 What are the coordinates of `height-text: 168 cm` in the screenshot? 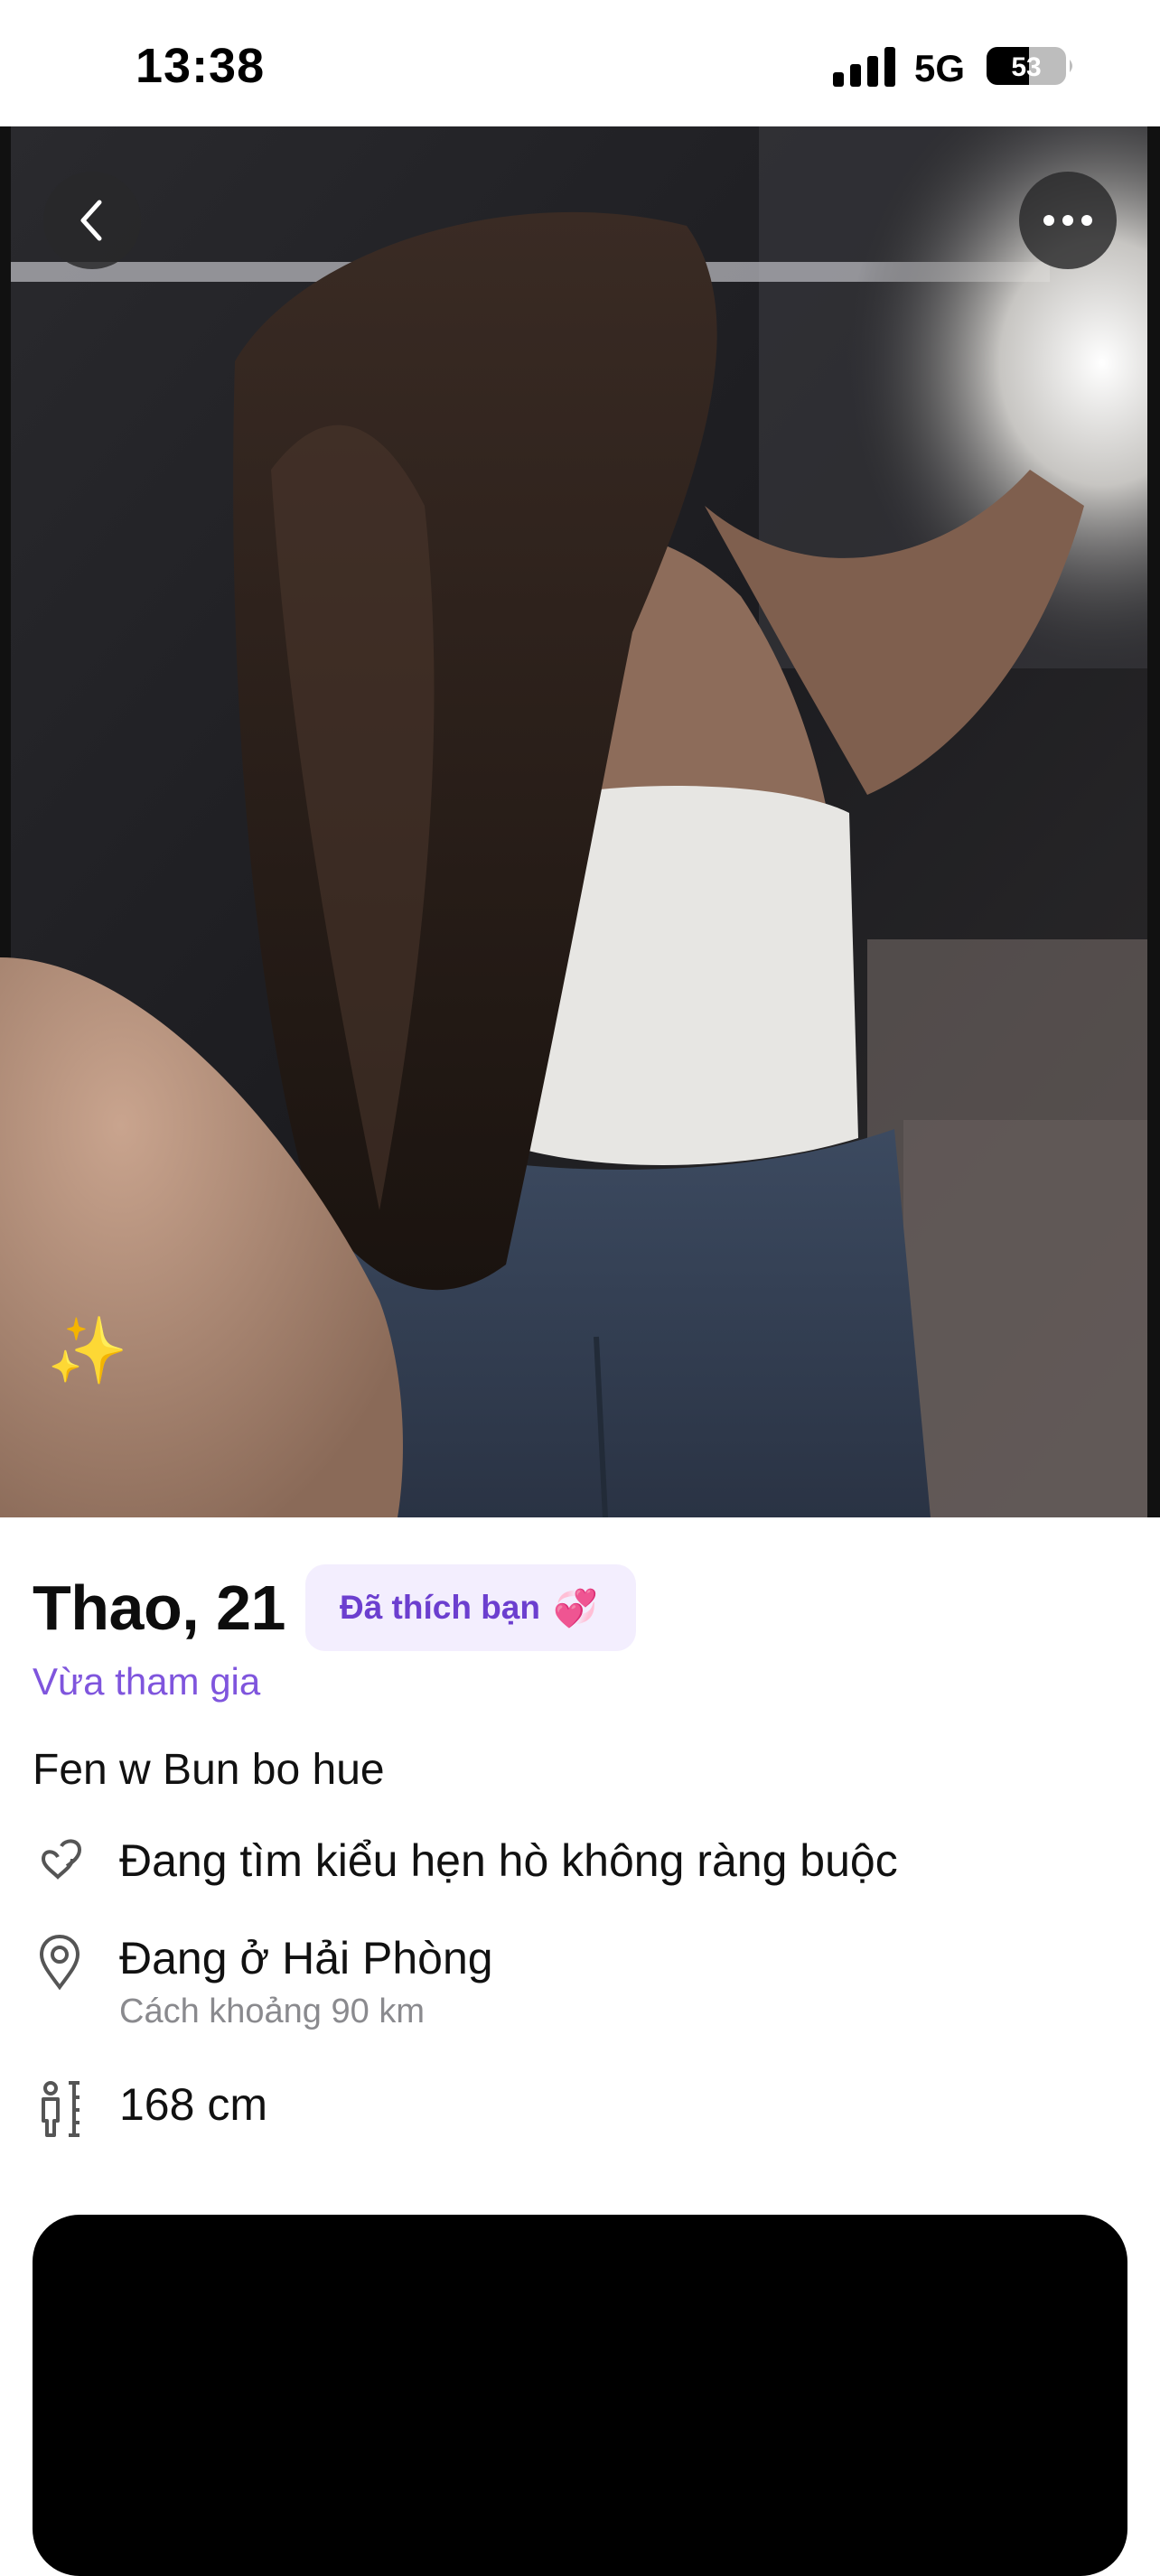 It's located at (193, 2104).